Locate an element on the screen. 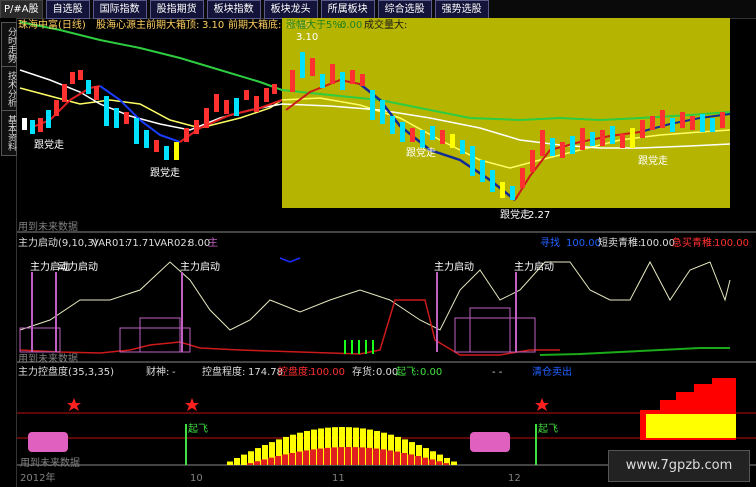 The image size is (756, 487). god-value: - is located at coordinates (174, 372).